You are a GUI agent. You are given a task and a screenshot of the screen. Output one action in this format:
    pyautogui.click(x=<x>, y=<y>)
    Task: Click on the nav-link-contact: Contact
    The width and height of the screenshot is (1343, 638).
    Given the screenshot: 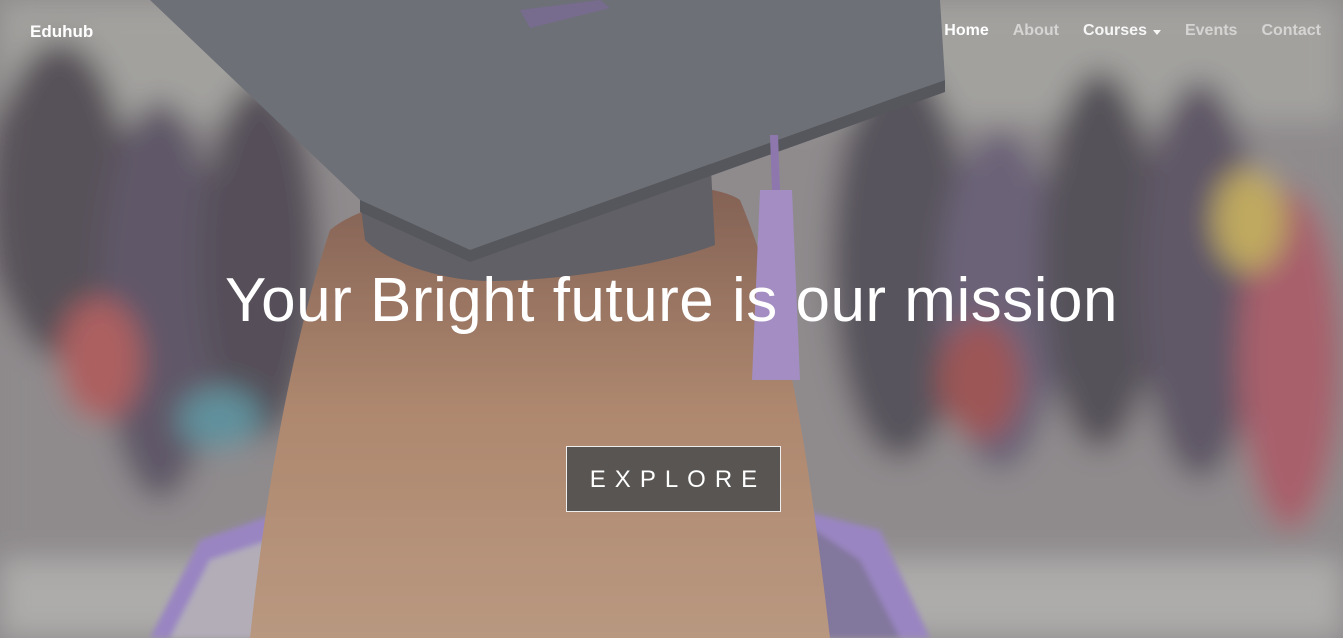 What is the action you would take?
    pyautogui.click(x=1291, y=31)
    